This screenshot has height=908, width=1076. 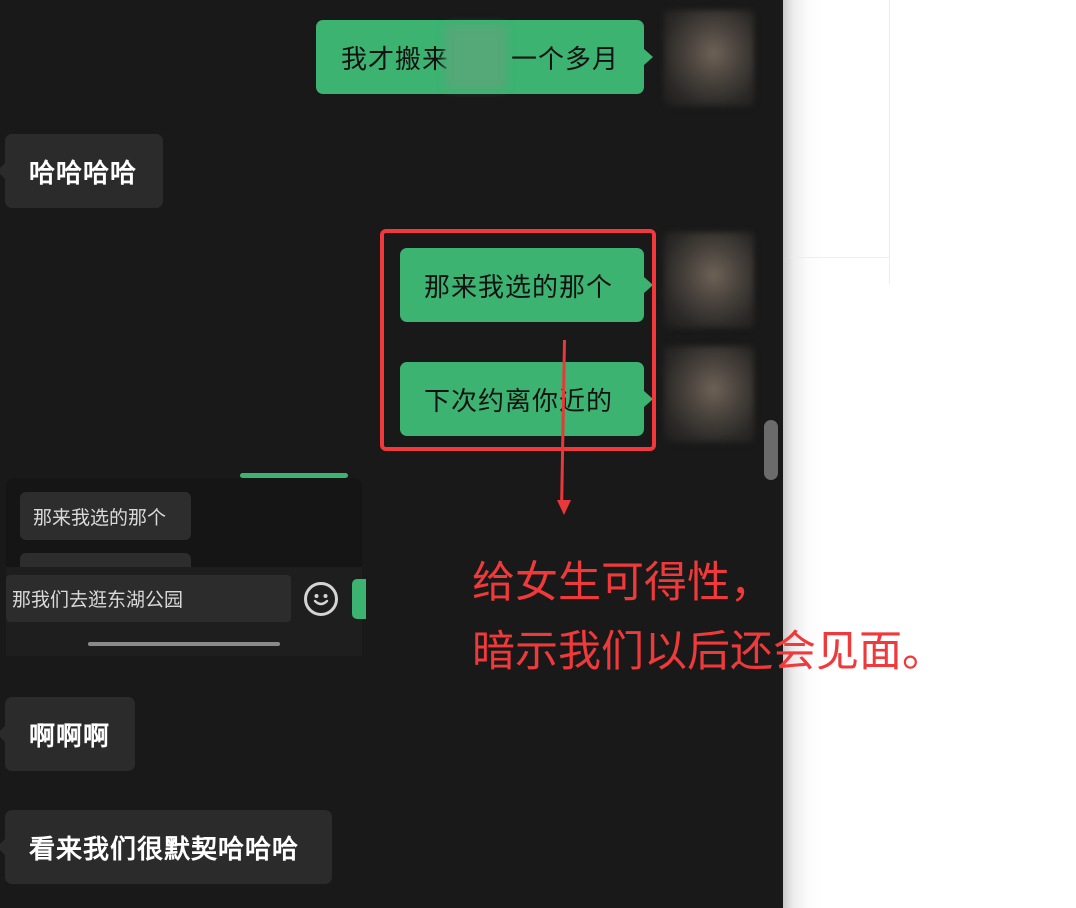 What do you see at coordinates (771, 450) in the screenshot?
I see `scrollbar-thumb` at bounding box center [771, 450].